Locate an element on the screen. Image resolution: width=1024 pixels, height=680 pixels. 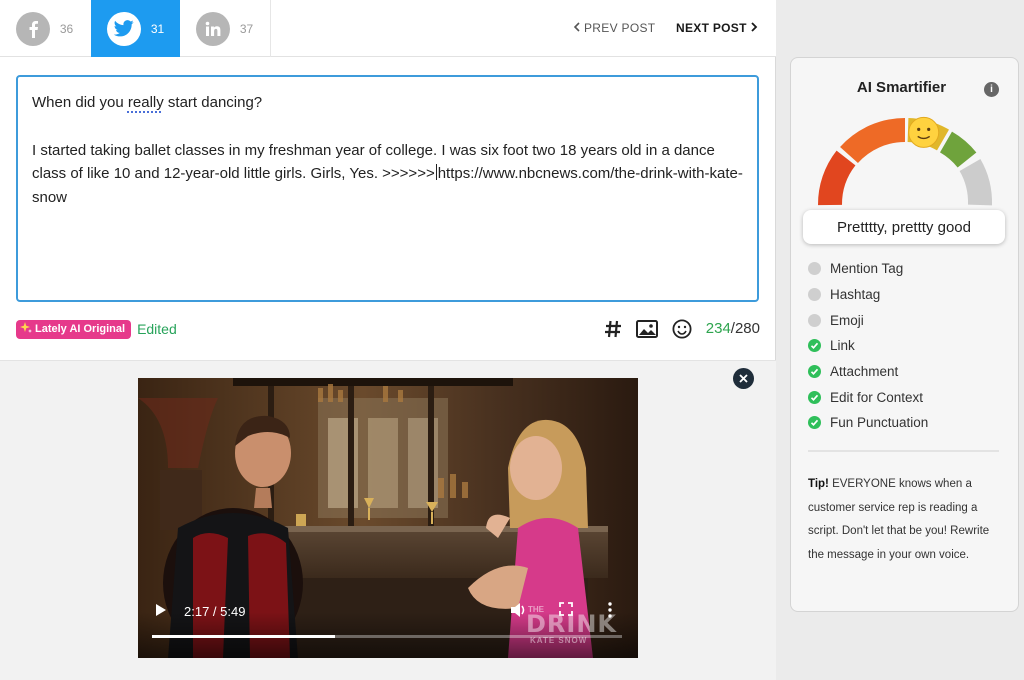
gauge-segment-green is located at coordinates (958, 149).